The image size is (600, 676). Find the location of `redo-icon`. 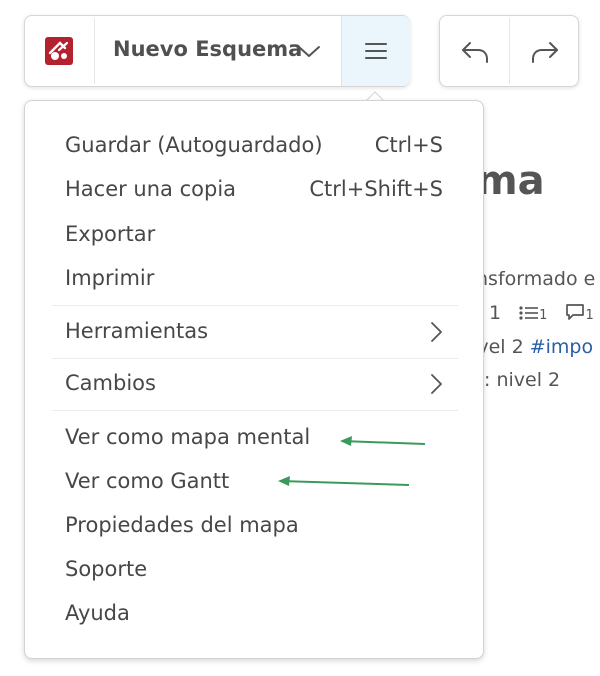

redo-icon is located at coordinates (545, 52).